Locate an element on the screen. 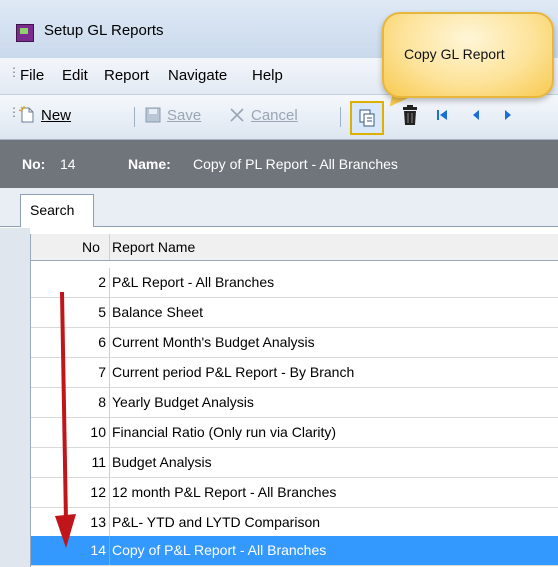 This screenshot has width=558, height=567. header-no: No is located at coordinates (91, 247).